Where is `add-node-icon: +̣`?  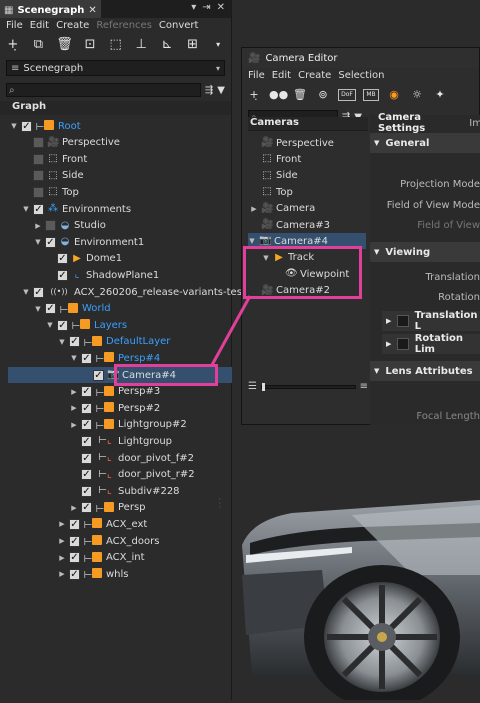 add-node-icon: +̣ is located at coordinates (13, 45).